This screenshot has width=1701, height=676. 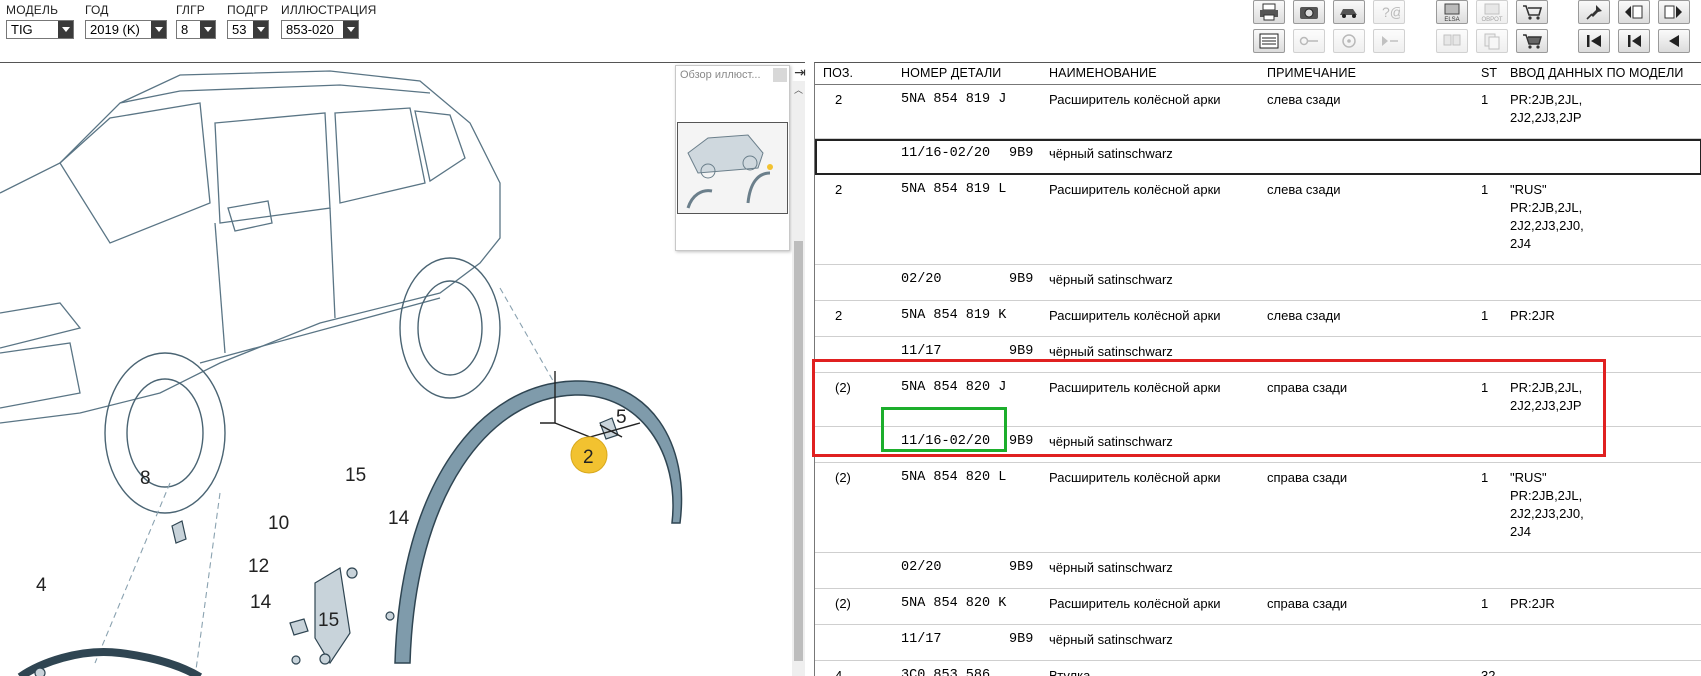 What do you see at coordinates (1111, 153) in the screenshot?
I see `row-name: чёрный satinschwarz` at bounding box center [1111, 153].